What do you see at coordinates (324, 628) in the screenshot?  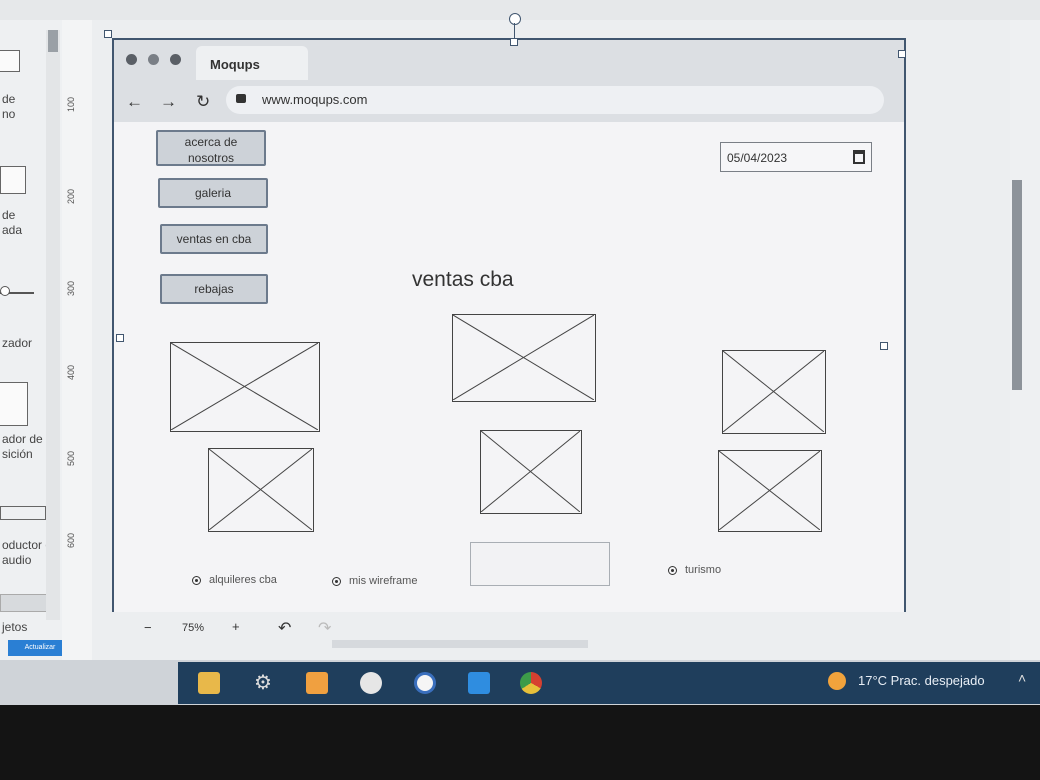 I see `redo-icon: ↷` at bounding box center [324, 628].